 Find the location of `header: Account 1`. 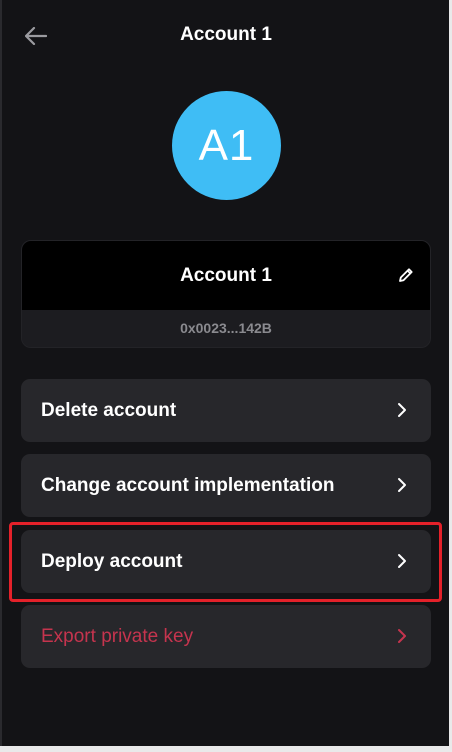

header: Account 1 is located at coordinates (226, 36).